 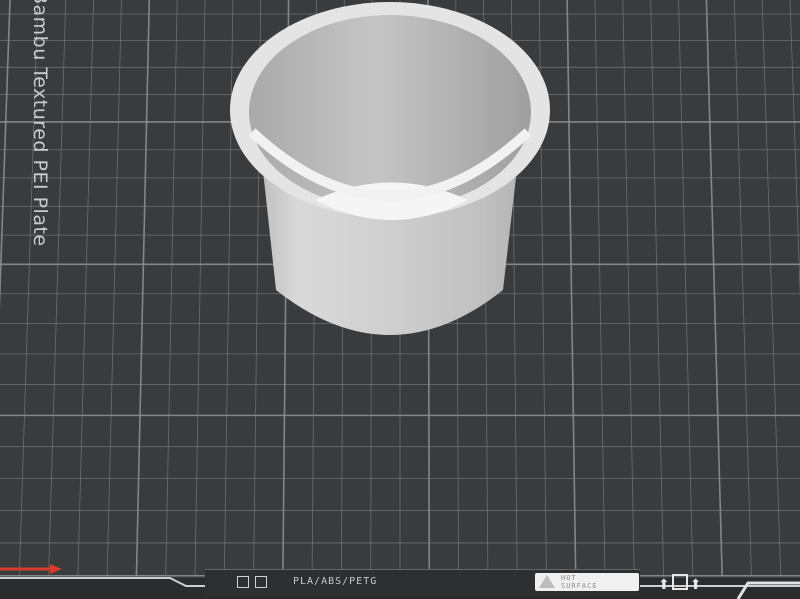 I want to click on material-compat-text: PLA/ABS/PETG, so click(x=335, y=581).